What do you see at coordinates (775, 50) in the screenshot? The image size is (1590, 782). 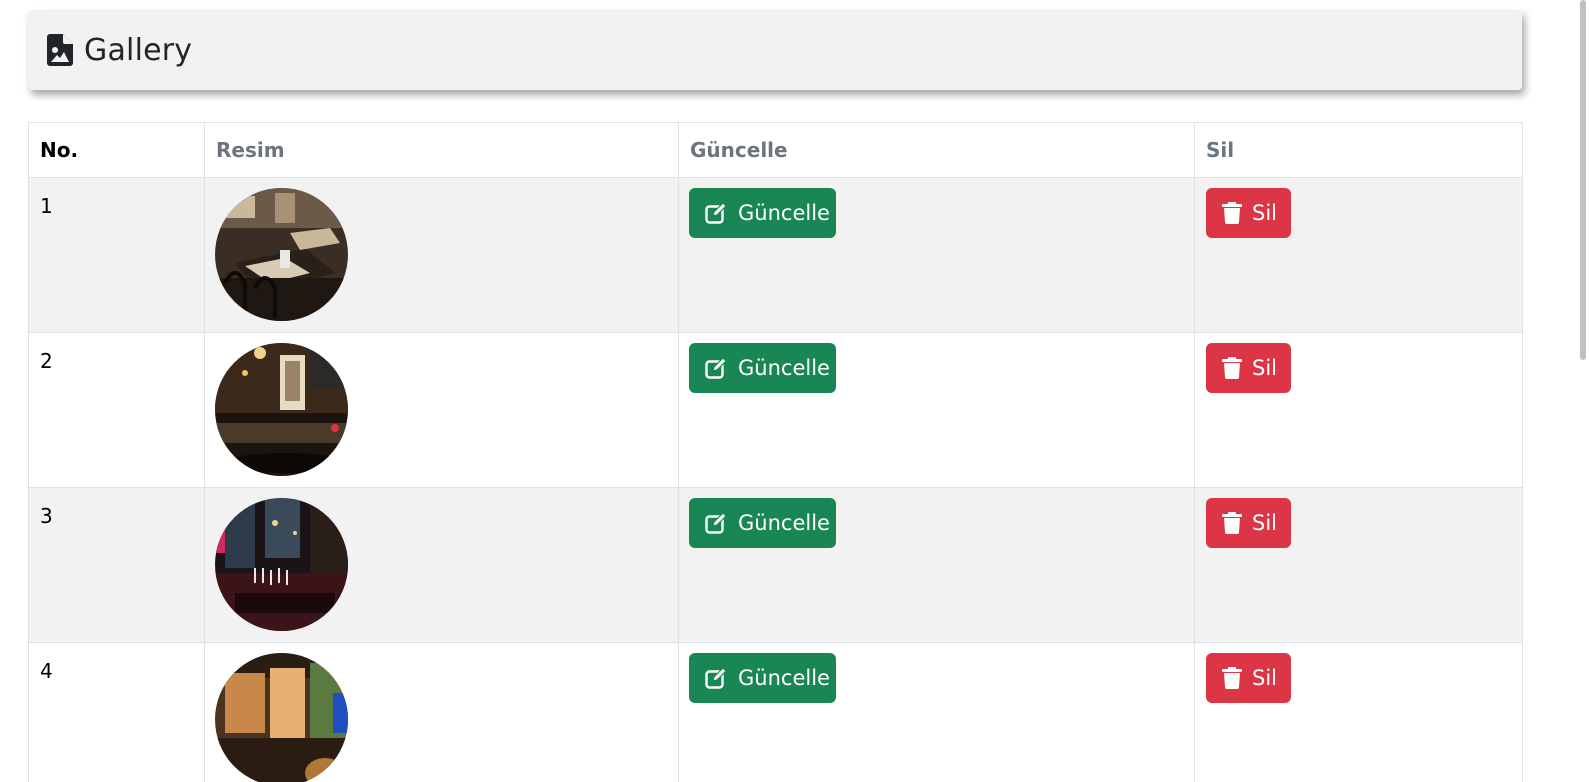 I see `page-header: Gallery` at bounding box center [775, 50].